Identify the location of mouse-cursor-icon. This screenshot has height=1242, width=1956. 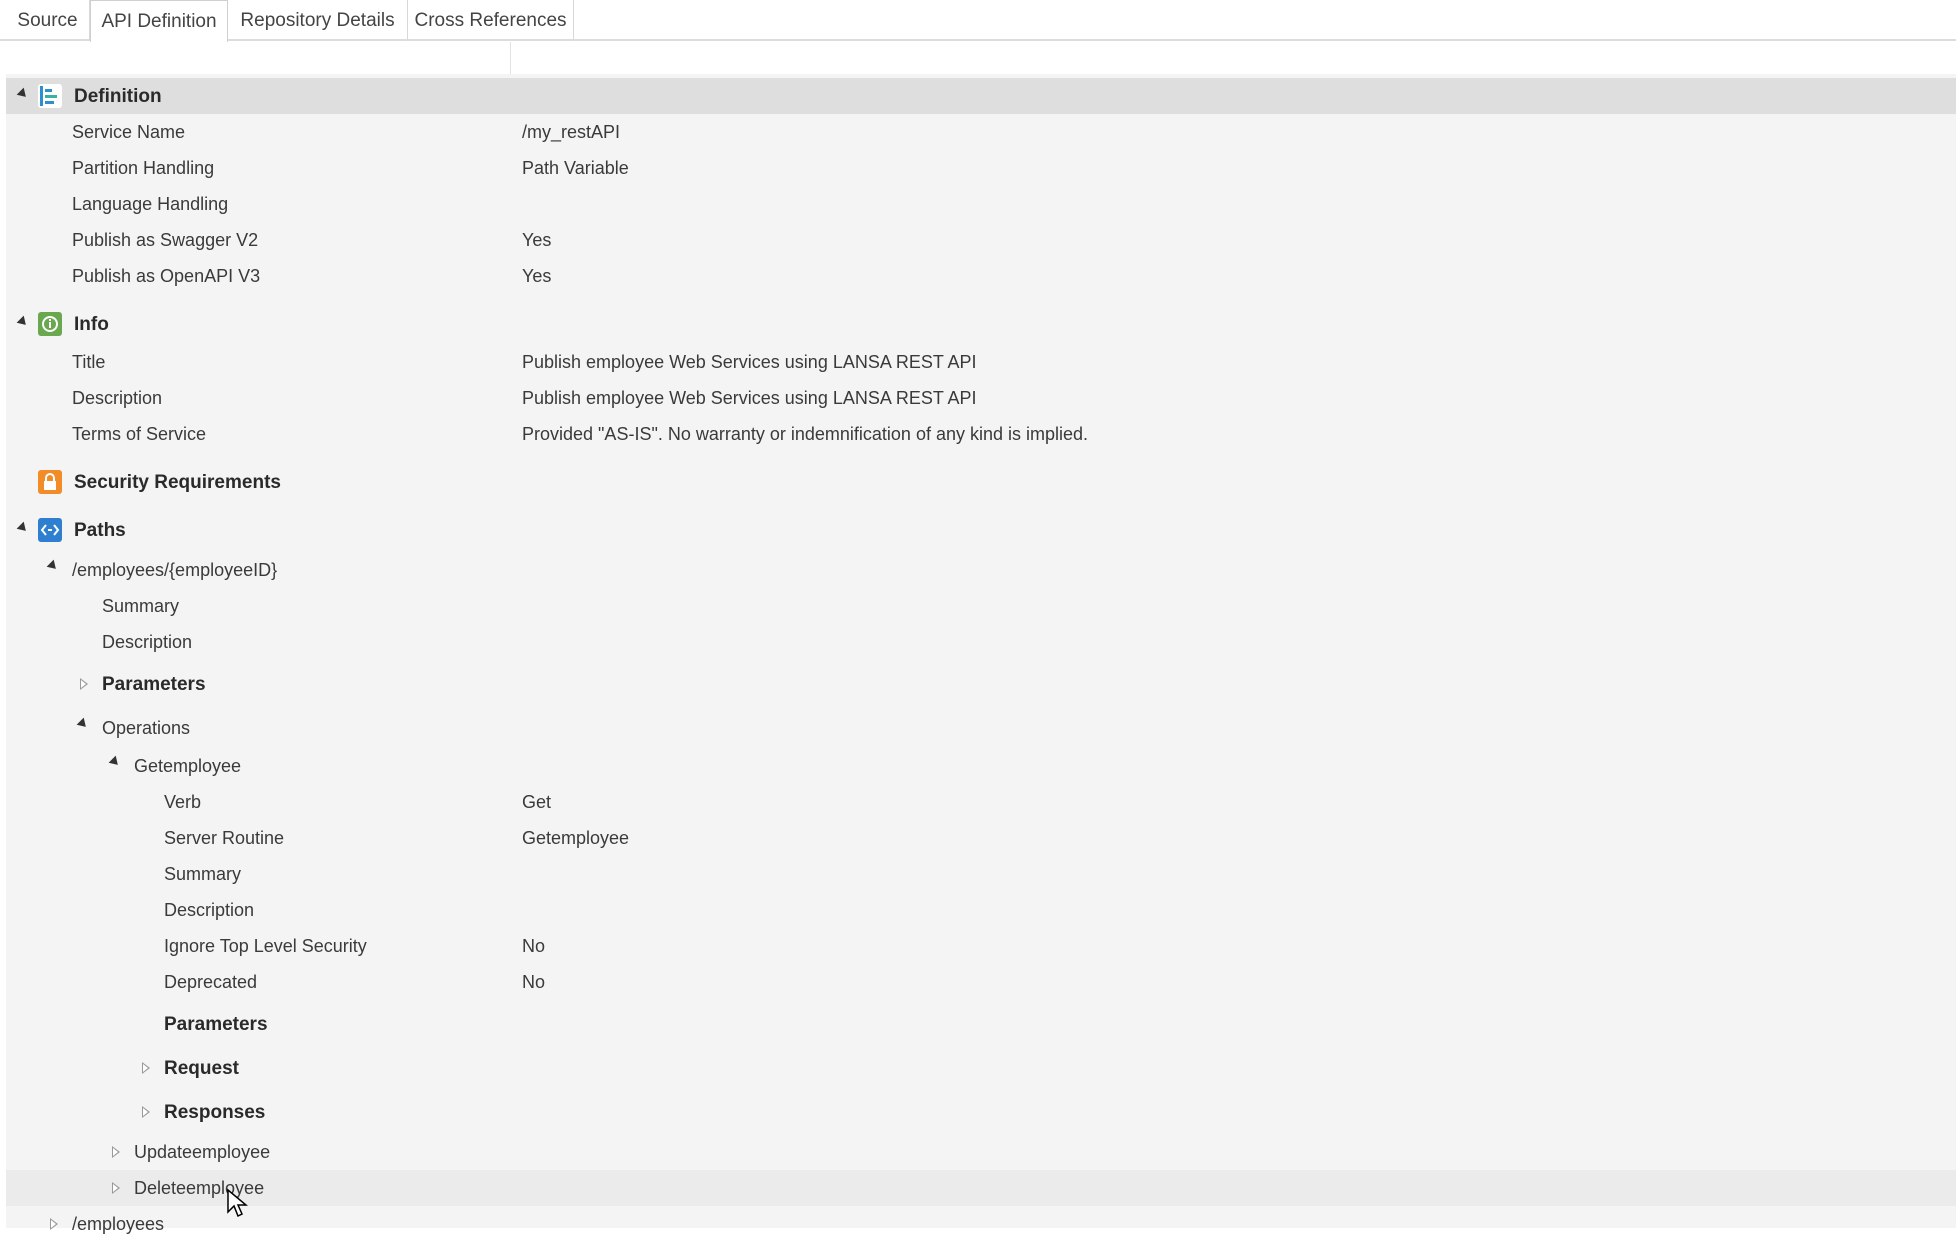
(237, 1203).